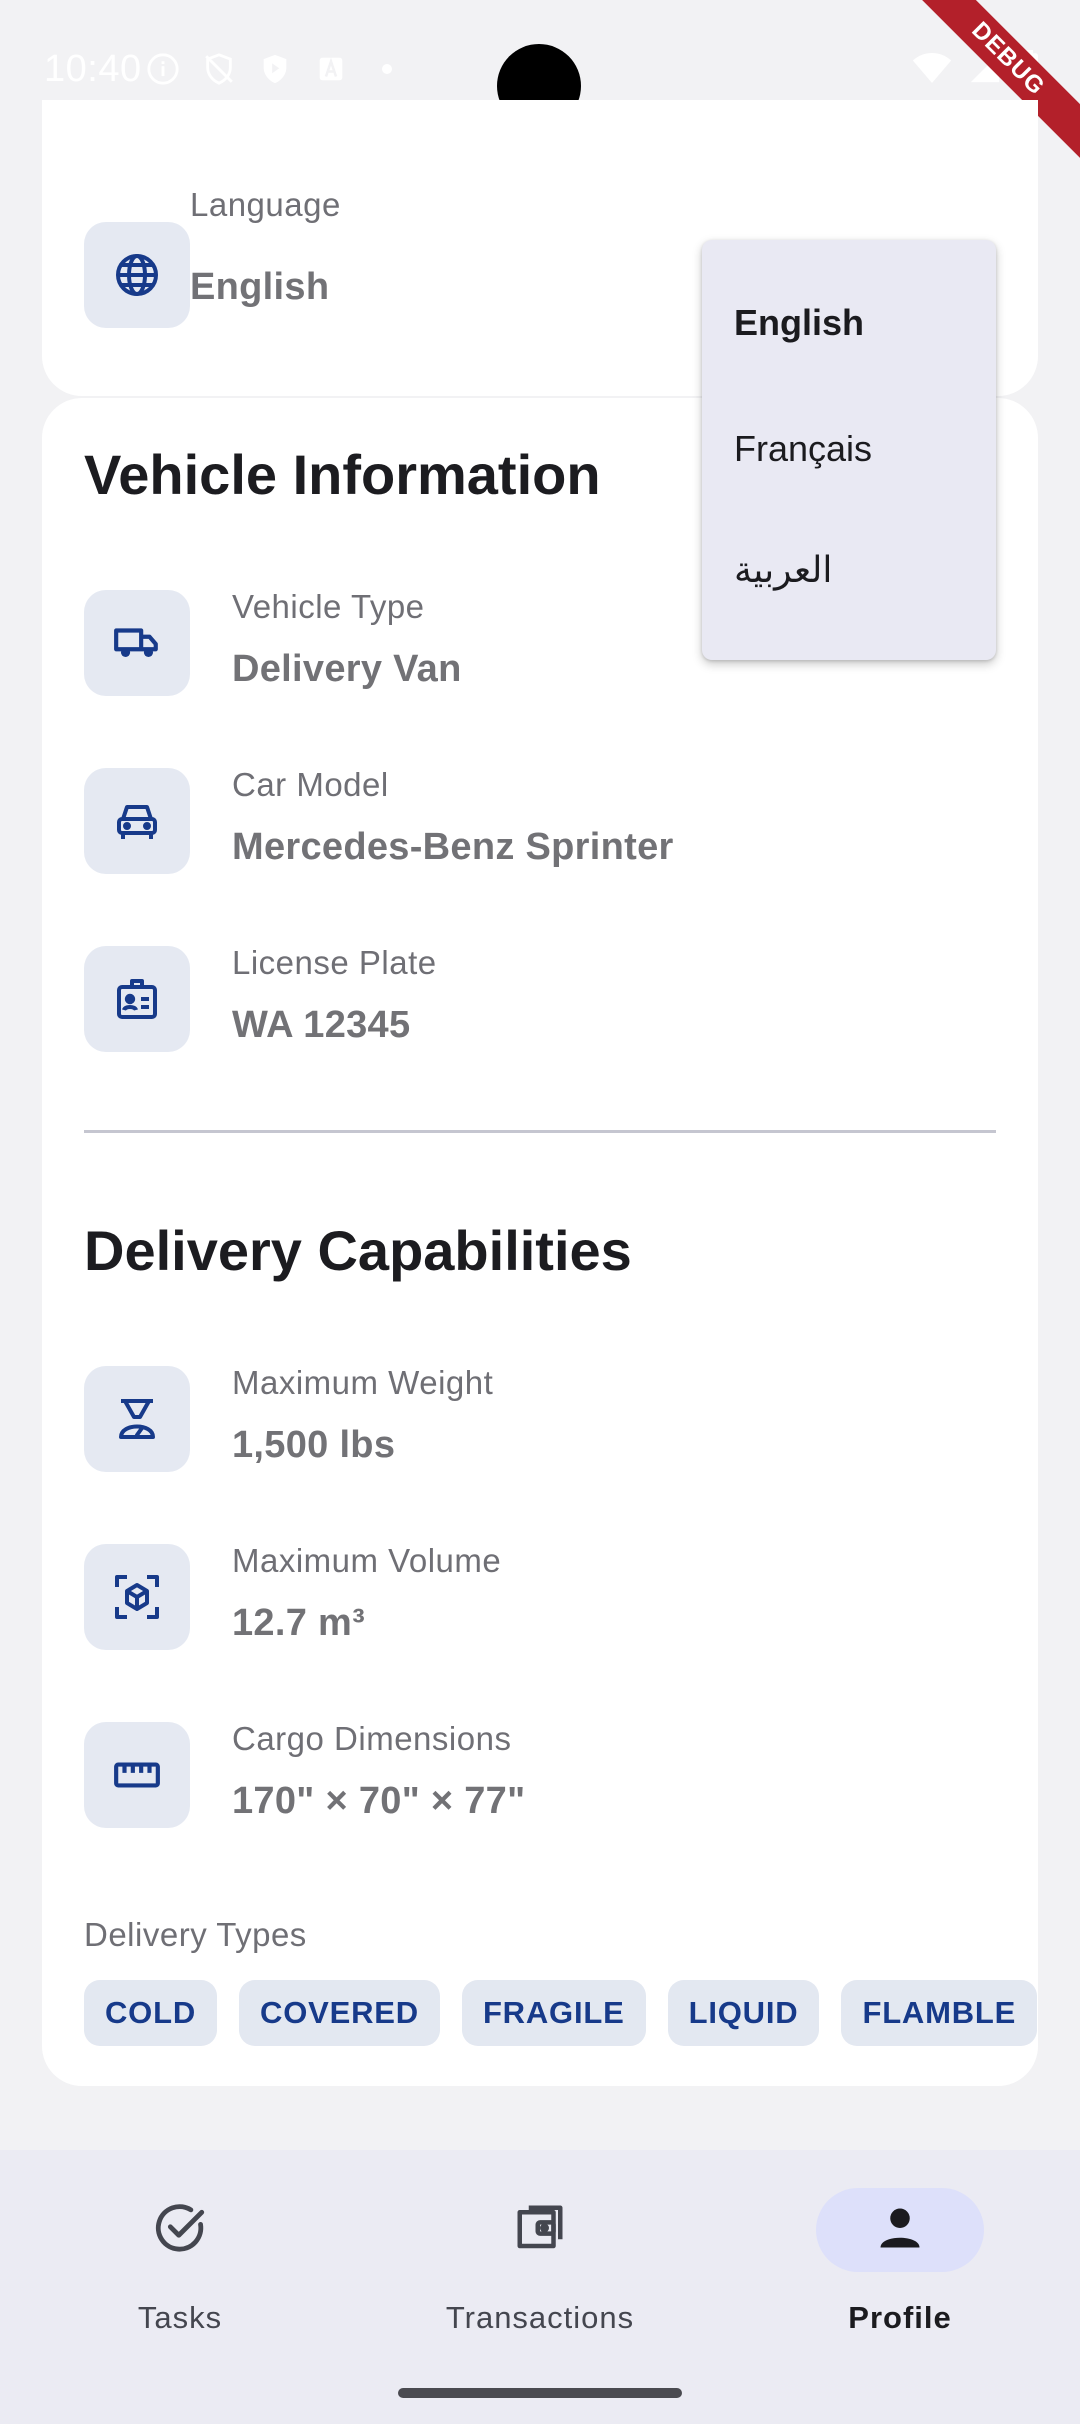  Describe the element at coordinates (367, 1560) in the screenshot. I see `max-volume-label: Maximum Volume` at that location.